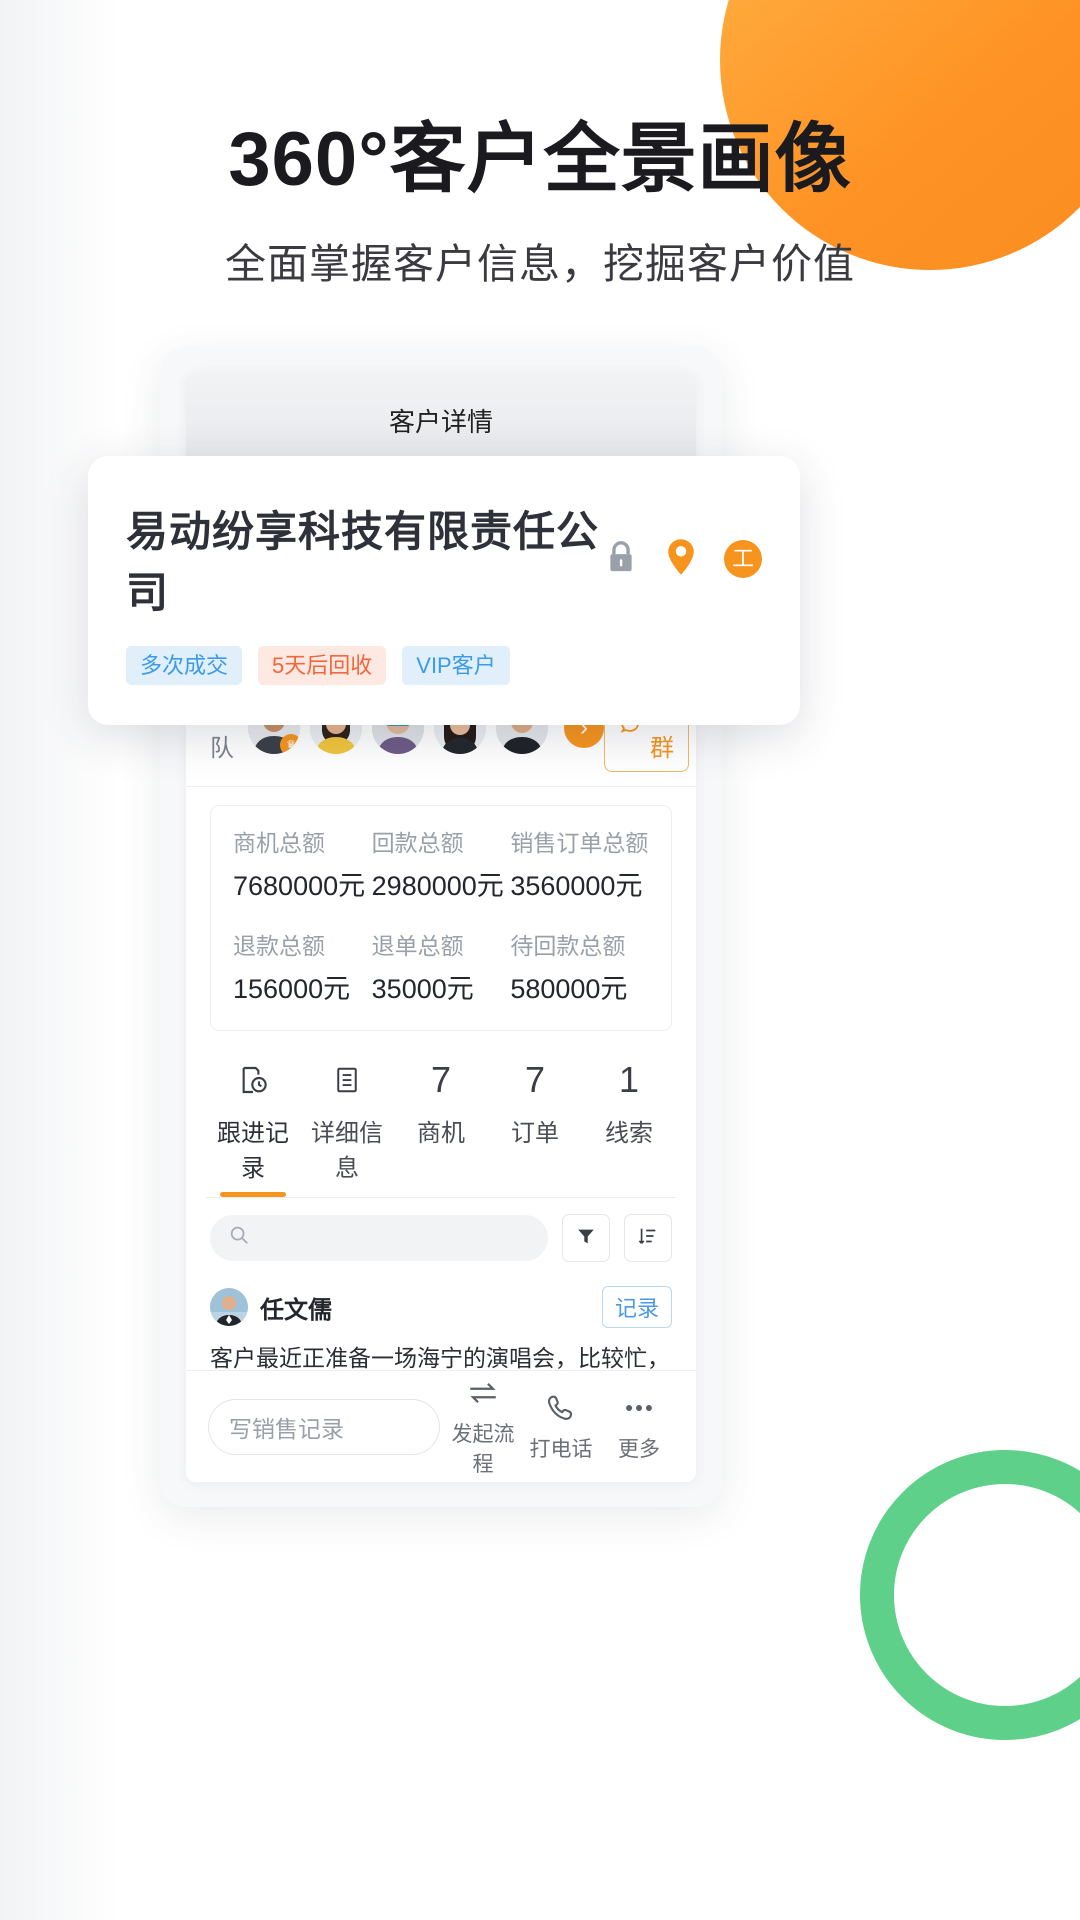 This screenshot has height=1920, width=1080. I want to click on filter-icon, so click(586, 1238).